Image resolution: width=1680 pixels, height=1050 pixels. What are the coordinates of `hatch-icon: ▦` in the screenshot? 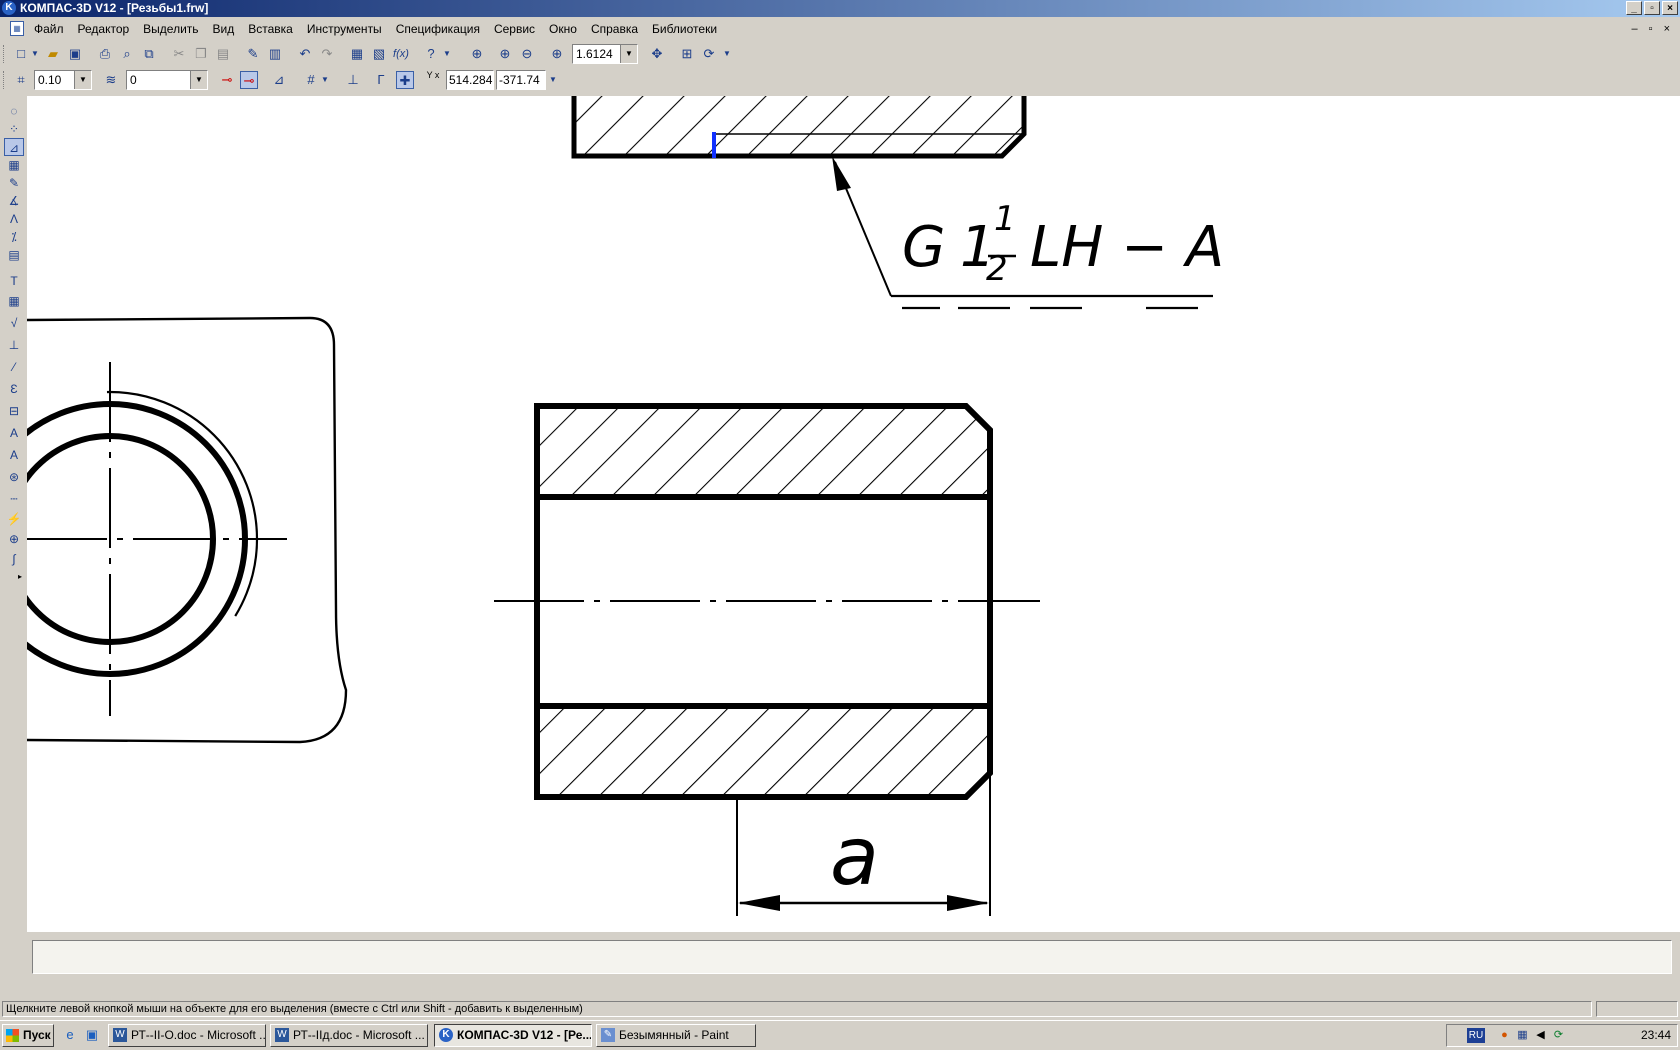 It's located at (14, 165).